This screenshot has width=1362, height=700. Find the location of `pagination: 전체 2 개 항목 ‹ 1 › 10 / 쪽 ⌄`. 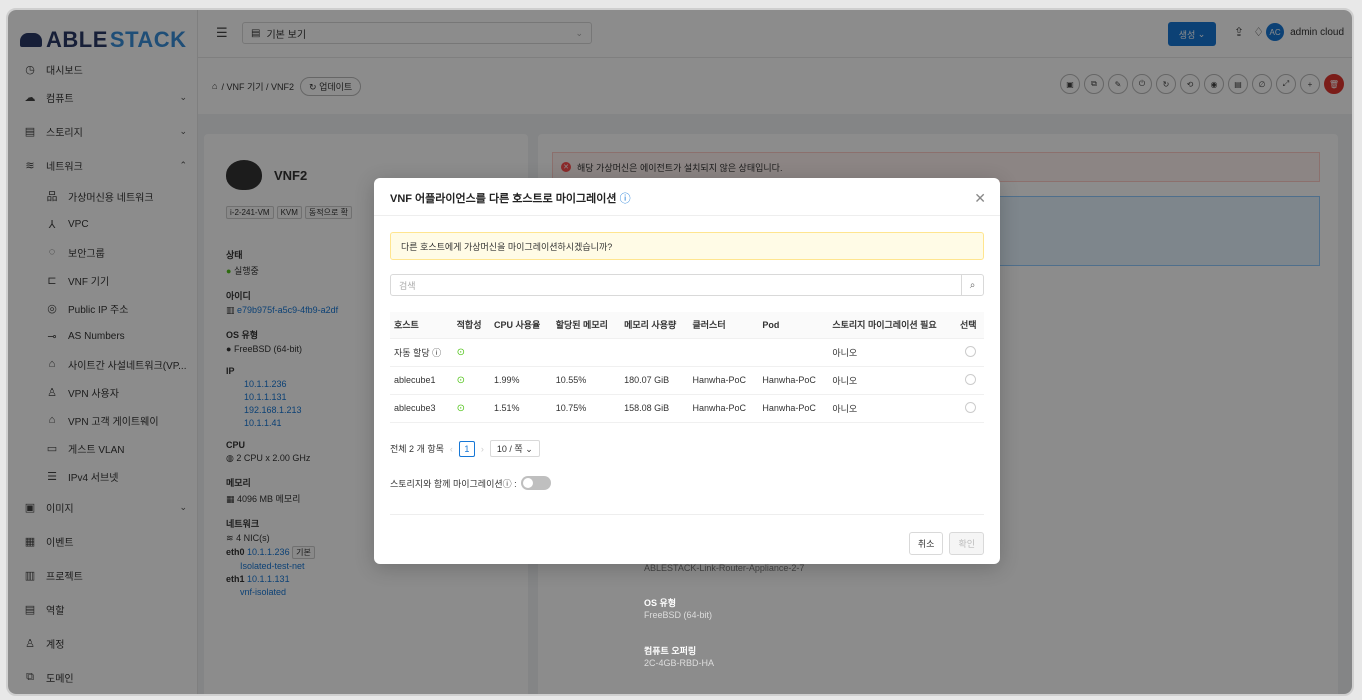

pagination: 전체 2 개 항목 ‹ 1 › 10 / 쪽 ⌄ is located at coordinates (465, 448).